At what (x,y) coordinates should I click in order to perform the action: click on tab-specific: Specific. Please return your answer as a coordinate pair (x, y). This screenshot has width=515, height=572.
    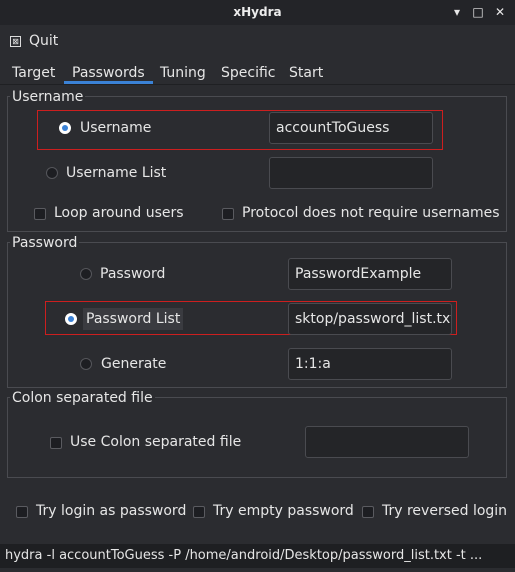
    Looking at the image, I should click on (248, 73).